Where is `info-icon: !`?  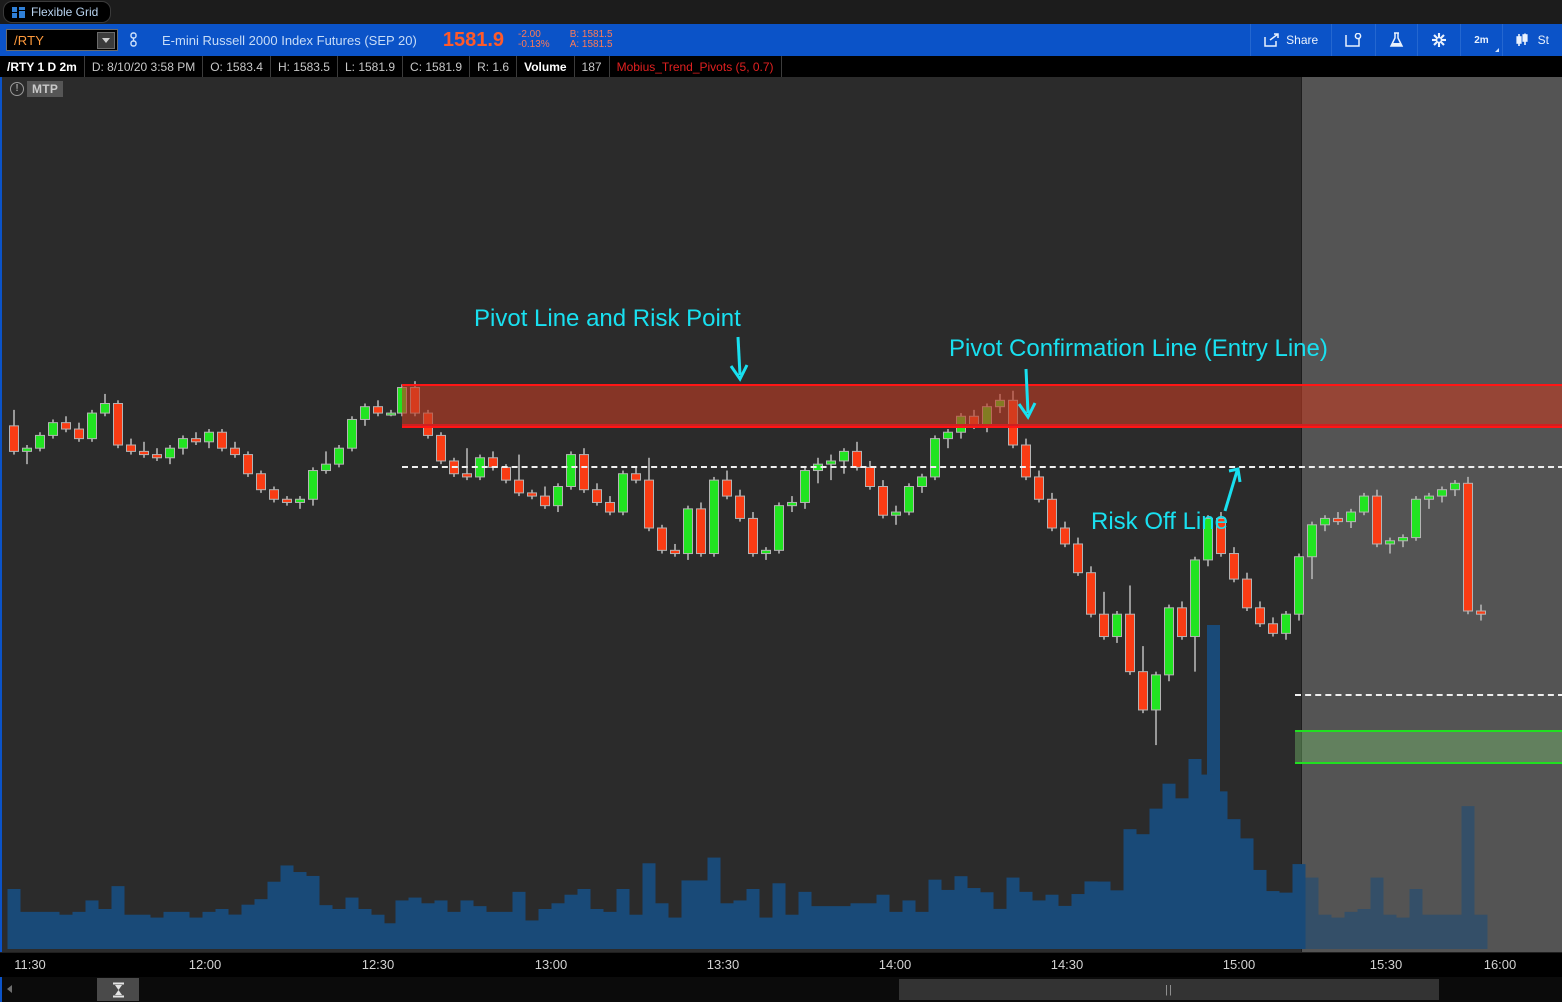
info-icon: ! is located at coordinates (17, 89).